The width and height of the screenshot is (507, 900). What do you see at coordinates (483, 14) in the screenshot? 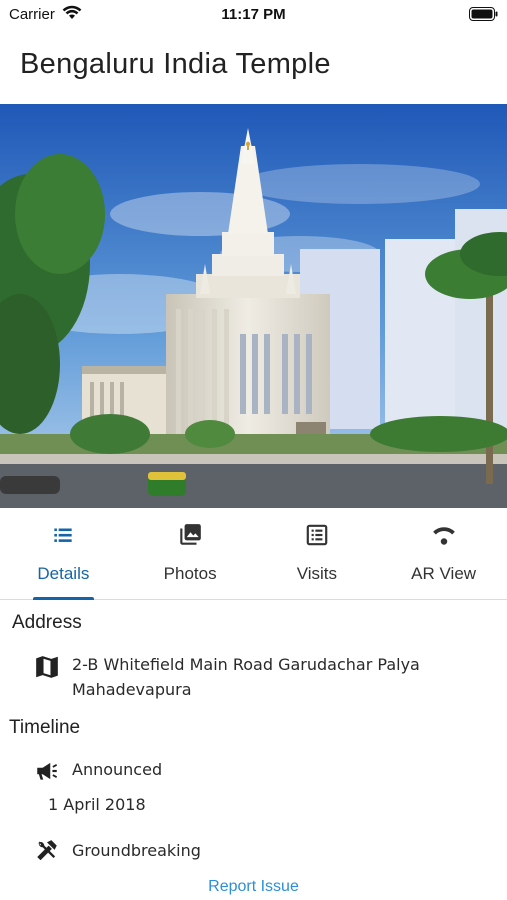
I see `battery-icon` at bounding box center [483, 14].